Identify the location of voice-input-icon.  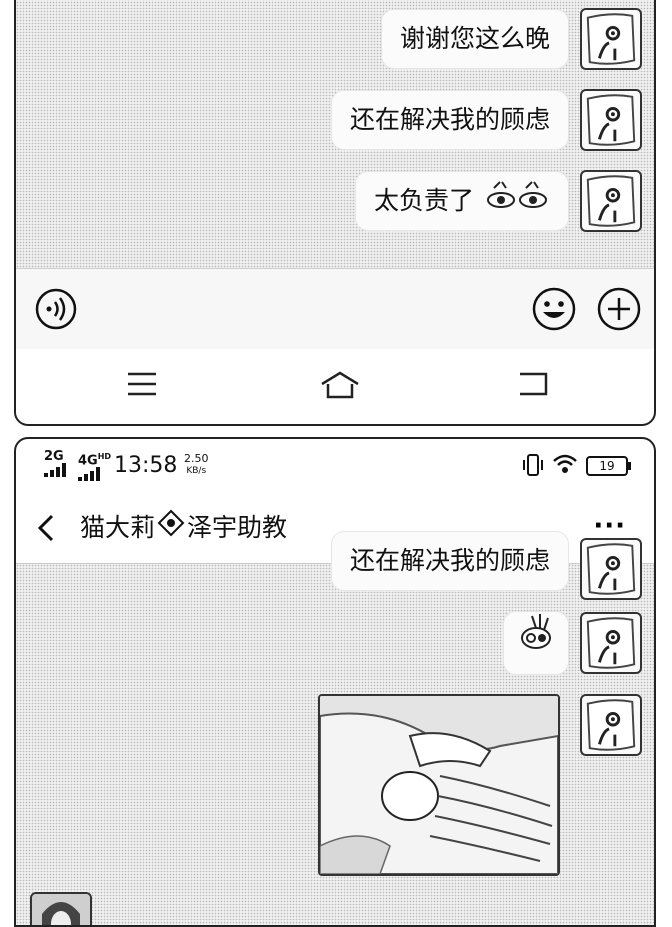
(56, 309).